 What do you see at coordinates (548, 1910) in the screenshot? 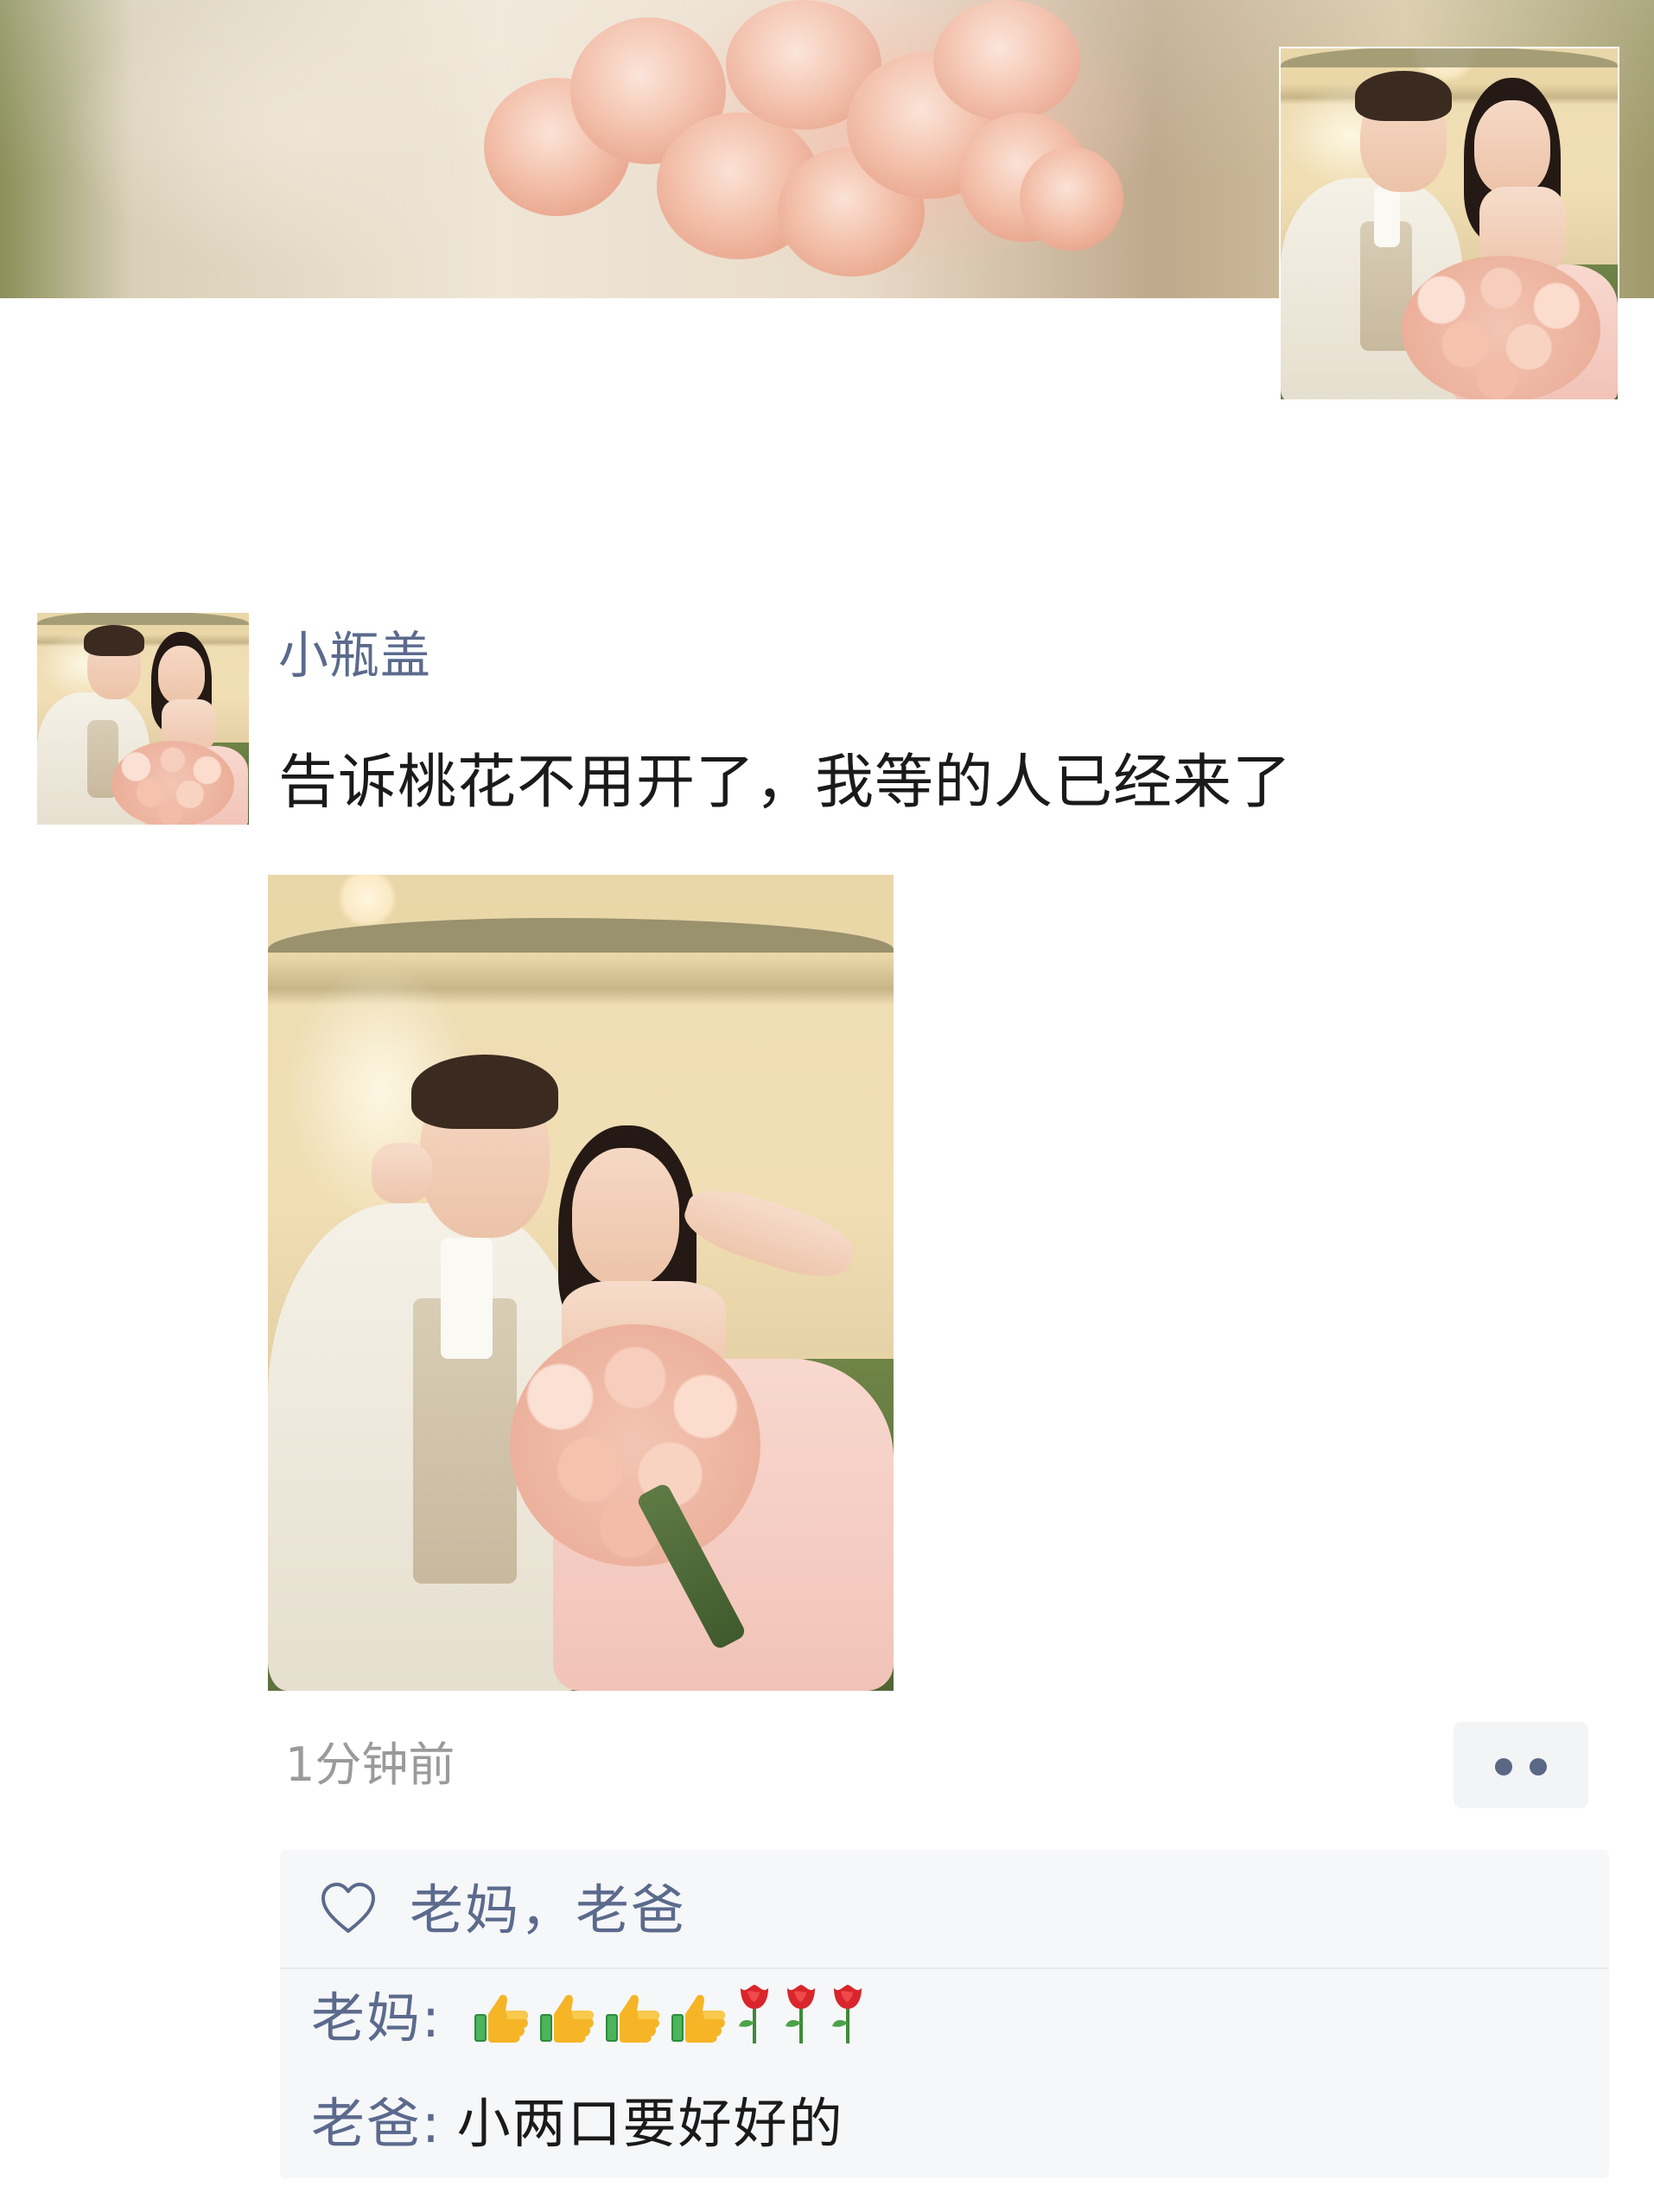
I see `like-names: 老妈，老爸` at bounding box center [548, 1910].